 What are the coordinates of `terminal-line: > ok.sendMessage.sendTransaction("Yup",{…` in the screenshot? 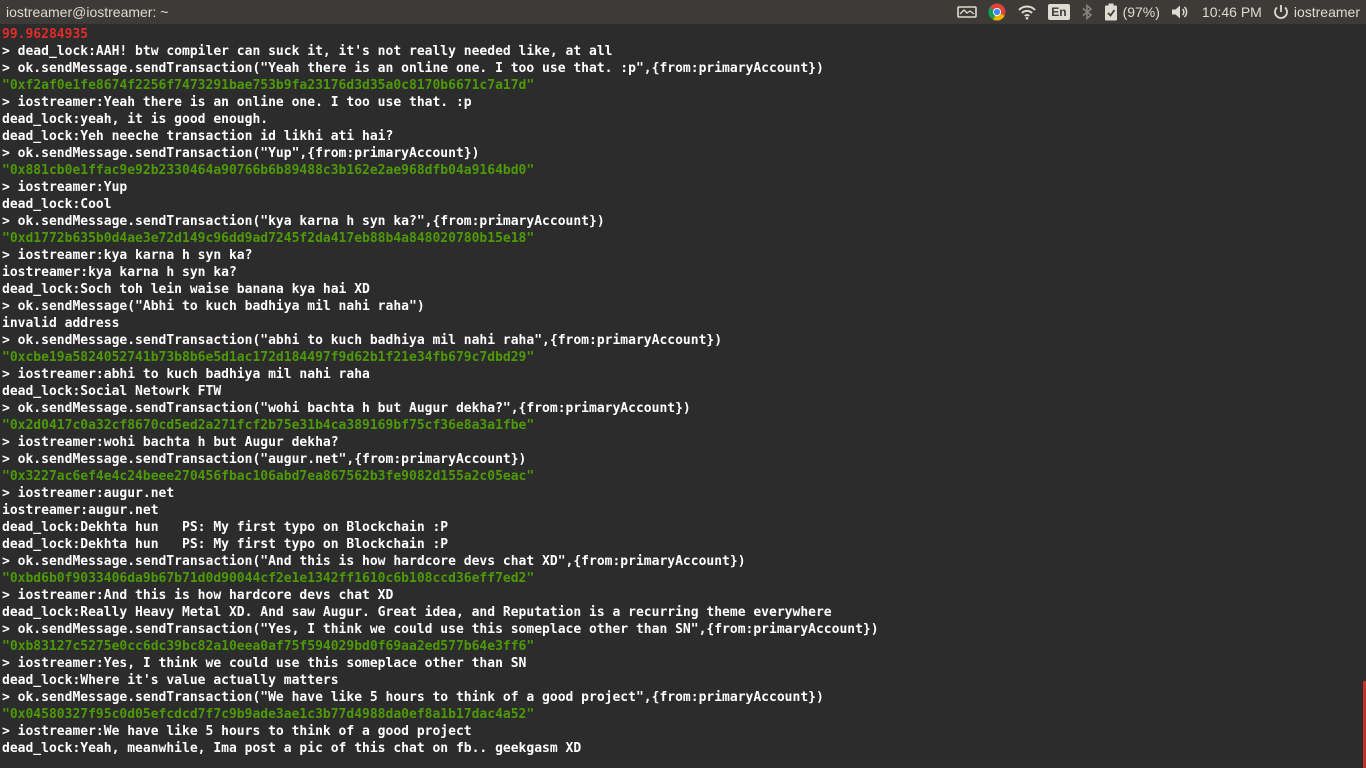 It's located at (241, 153).